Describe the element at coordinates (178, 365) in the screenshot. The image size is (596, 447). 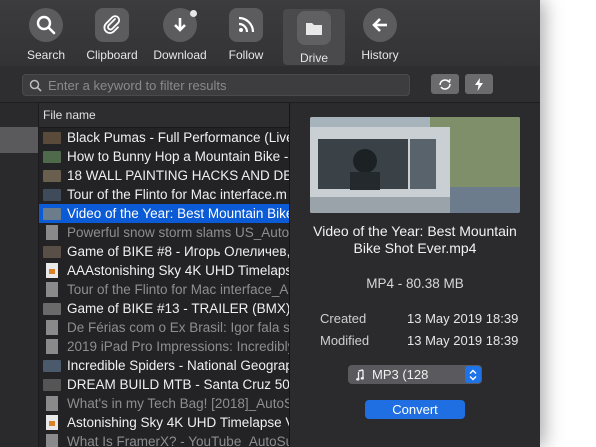
I see `file-name: Incredible Spiders - National Geograp` at that location.